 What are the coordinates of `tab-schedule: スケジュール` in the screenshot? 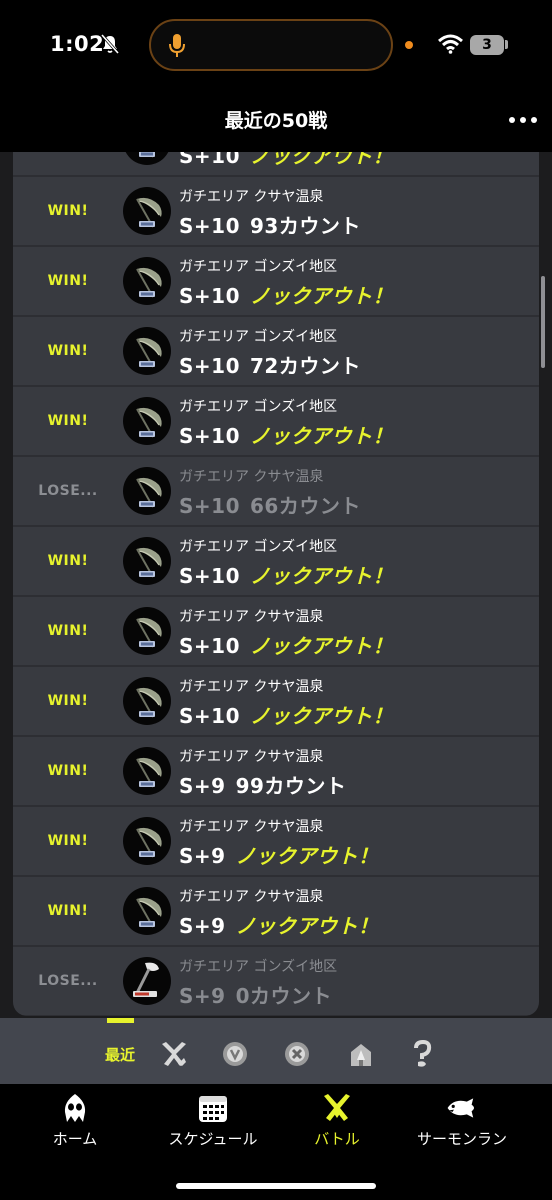 It's located at (213, 1120).